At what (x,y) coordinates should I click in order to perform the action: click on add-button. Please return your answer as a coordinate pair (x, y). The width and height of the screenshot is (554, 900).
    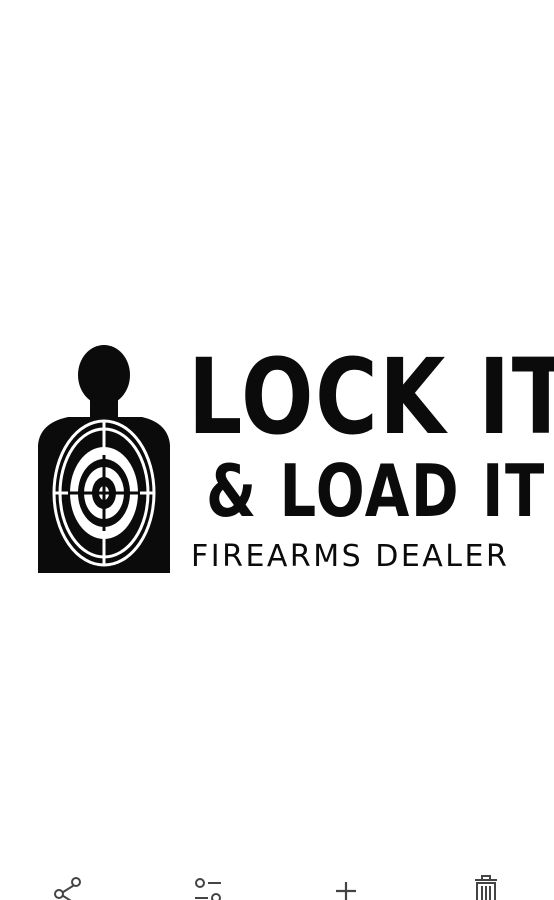
    Looking at the image, I should click on (346, 880).